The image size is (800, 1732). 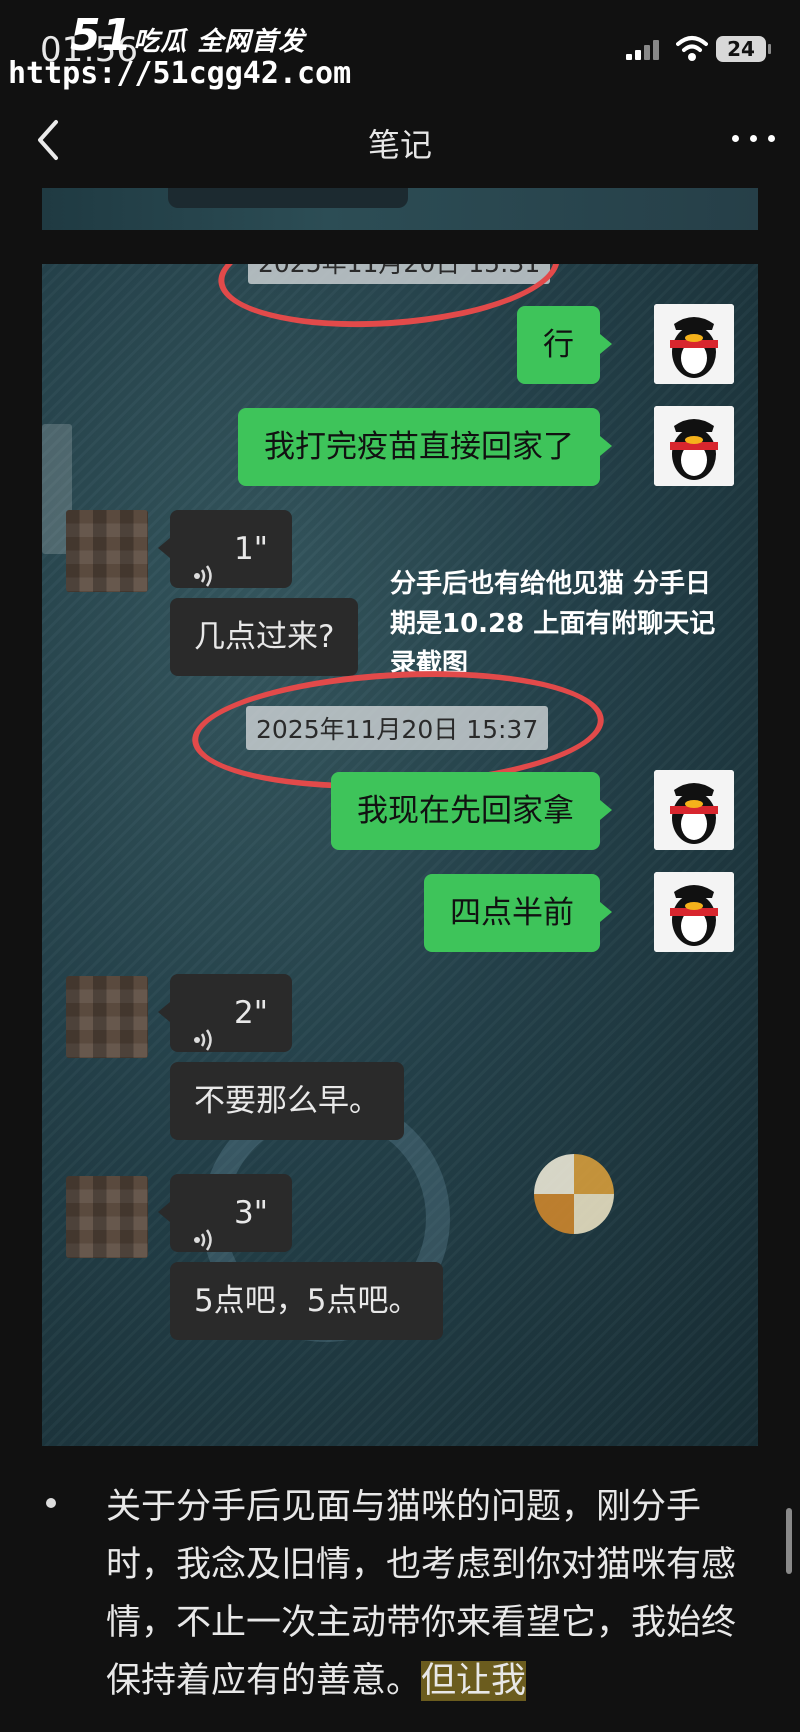 I want to click on bullet-point, so click(x=51, y=1503).